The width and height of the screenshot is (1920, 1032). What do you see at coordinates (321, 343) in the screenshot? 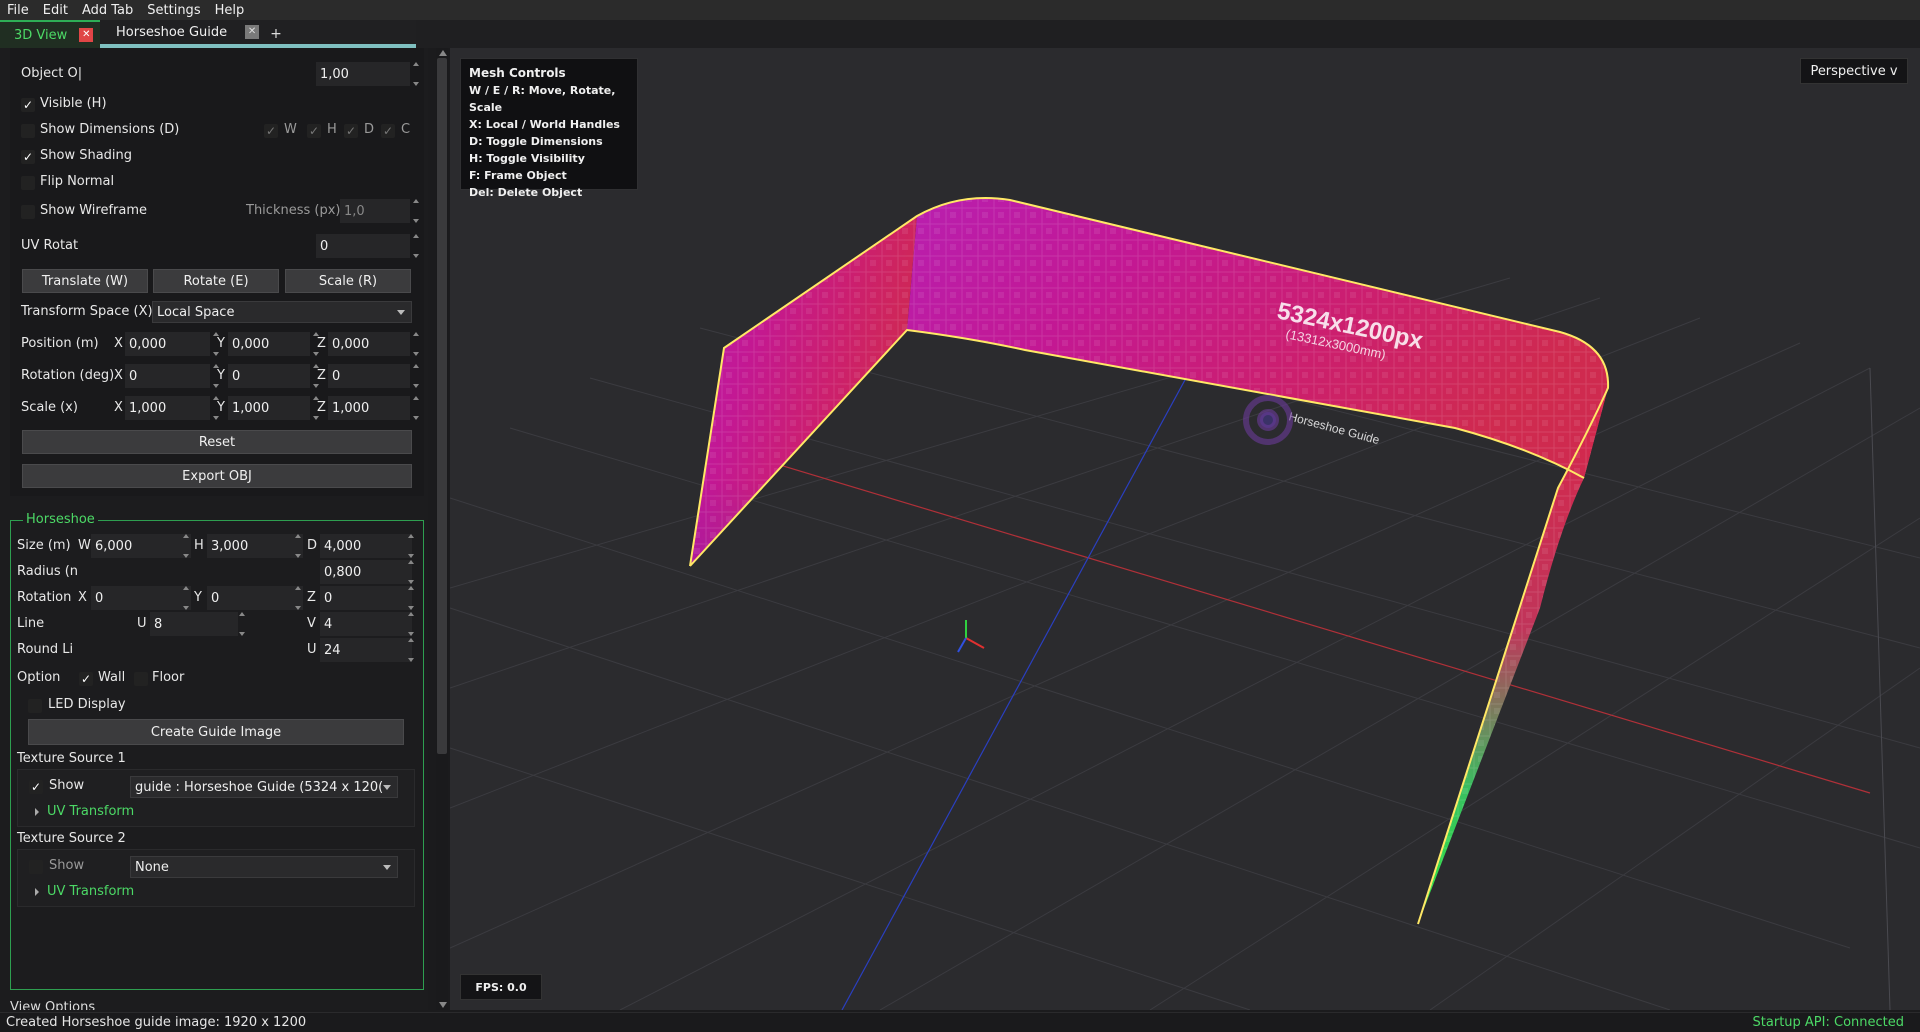
I see `position-z-label: Z` at bounding box center [321, 343].